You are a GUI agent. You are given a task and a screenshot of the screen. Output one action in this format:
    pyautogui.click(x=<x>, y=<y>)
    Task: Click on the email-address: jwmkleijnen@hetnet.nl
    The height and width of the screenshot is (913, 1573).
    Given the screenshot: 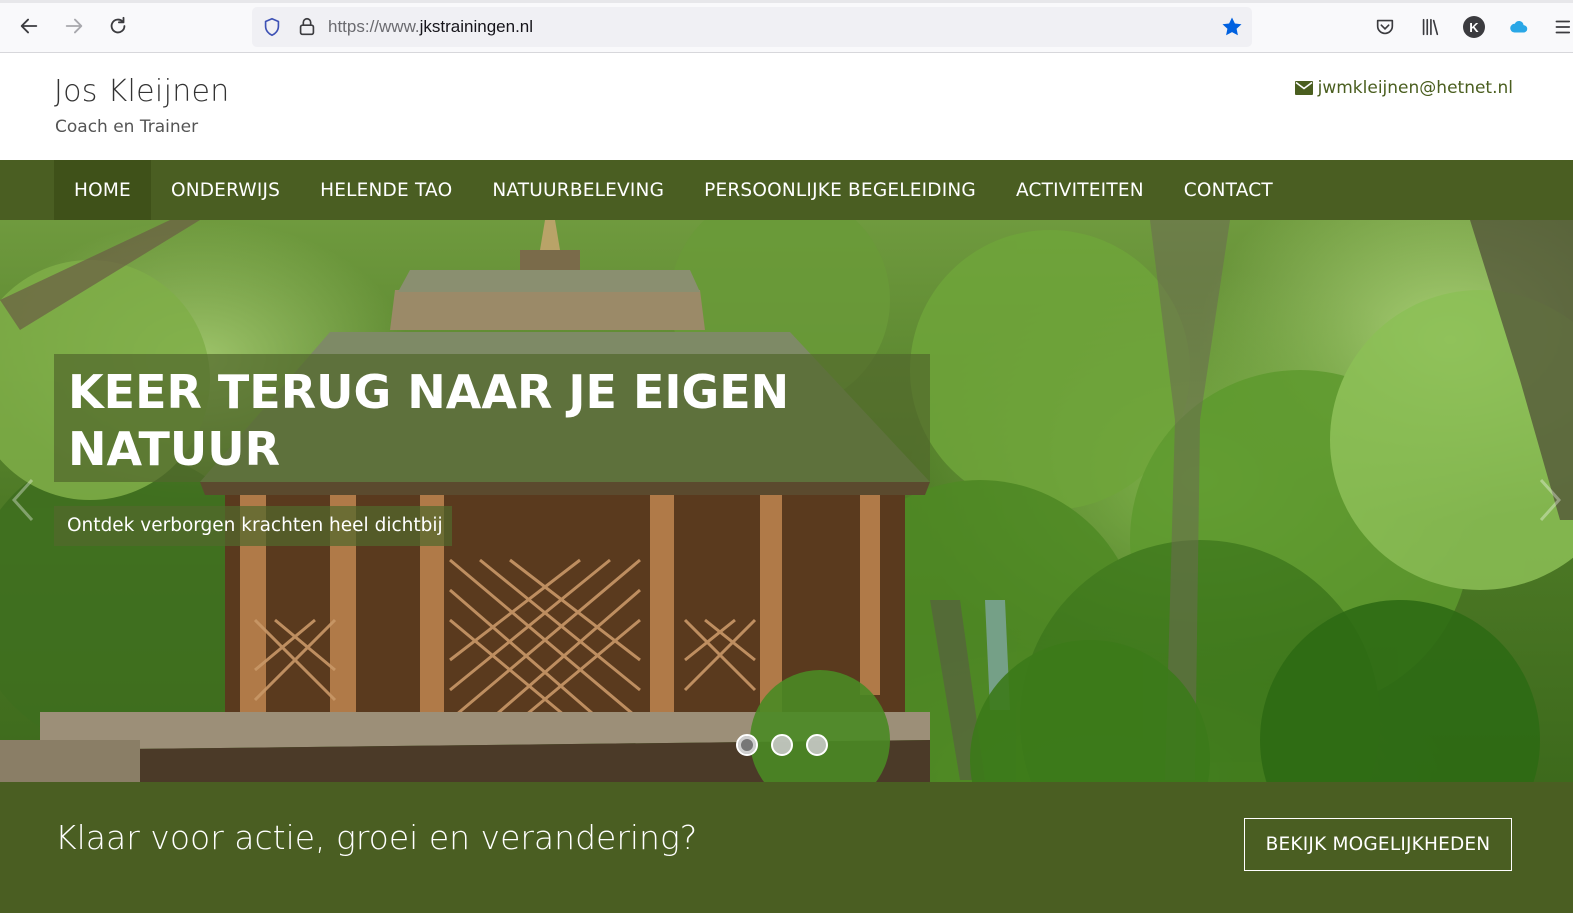 What is the action you would take?
    pyautogui.click(x=1415, y=88)
    